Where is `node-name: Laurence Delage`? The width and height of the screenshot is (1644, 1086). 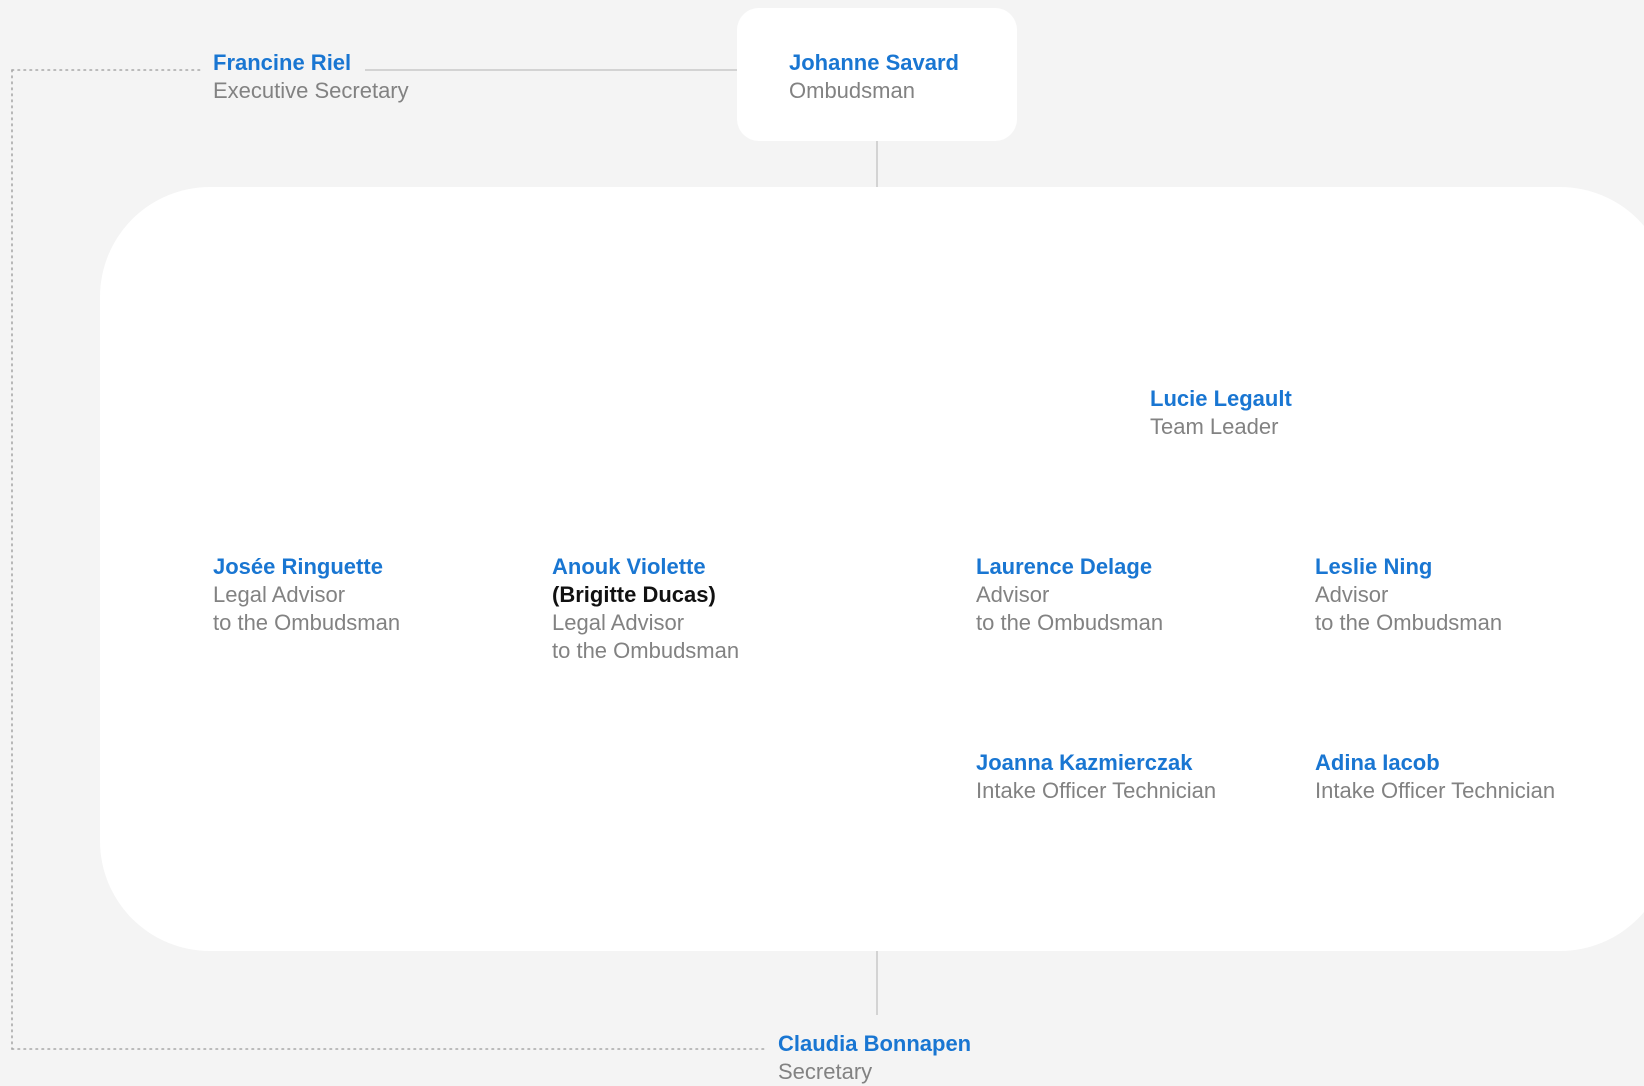
node-name: Laurence Delage is located at coordinates (1064, 566).